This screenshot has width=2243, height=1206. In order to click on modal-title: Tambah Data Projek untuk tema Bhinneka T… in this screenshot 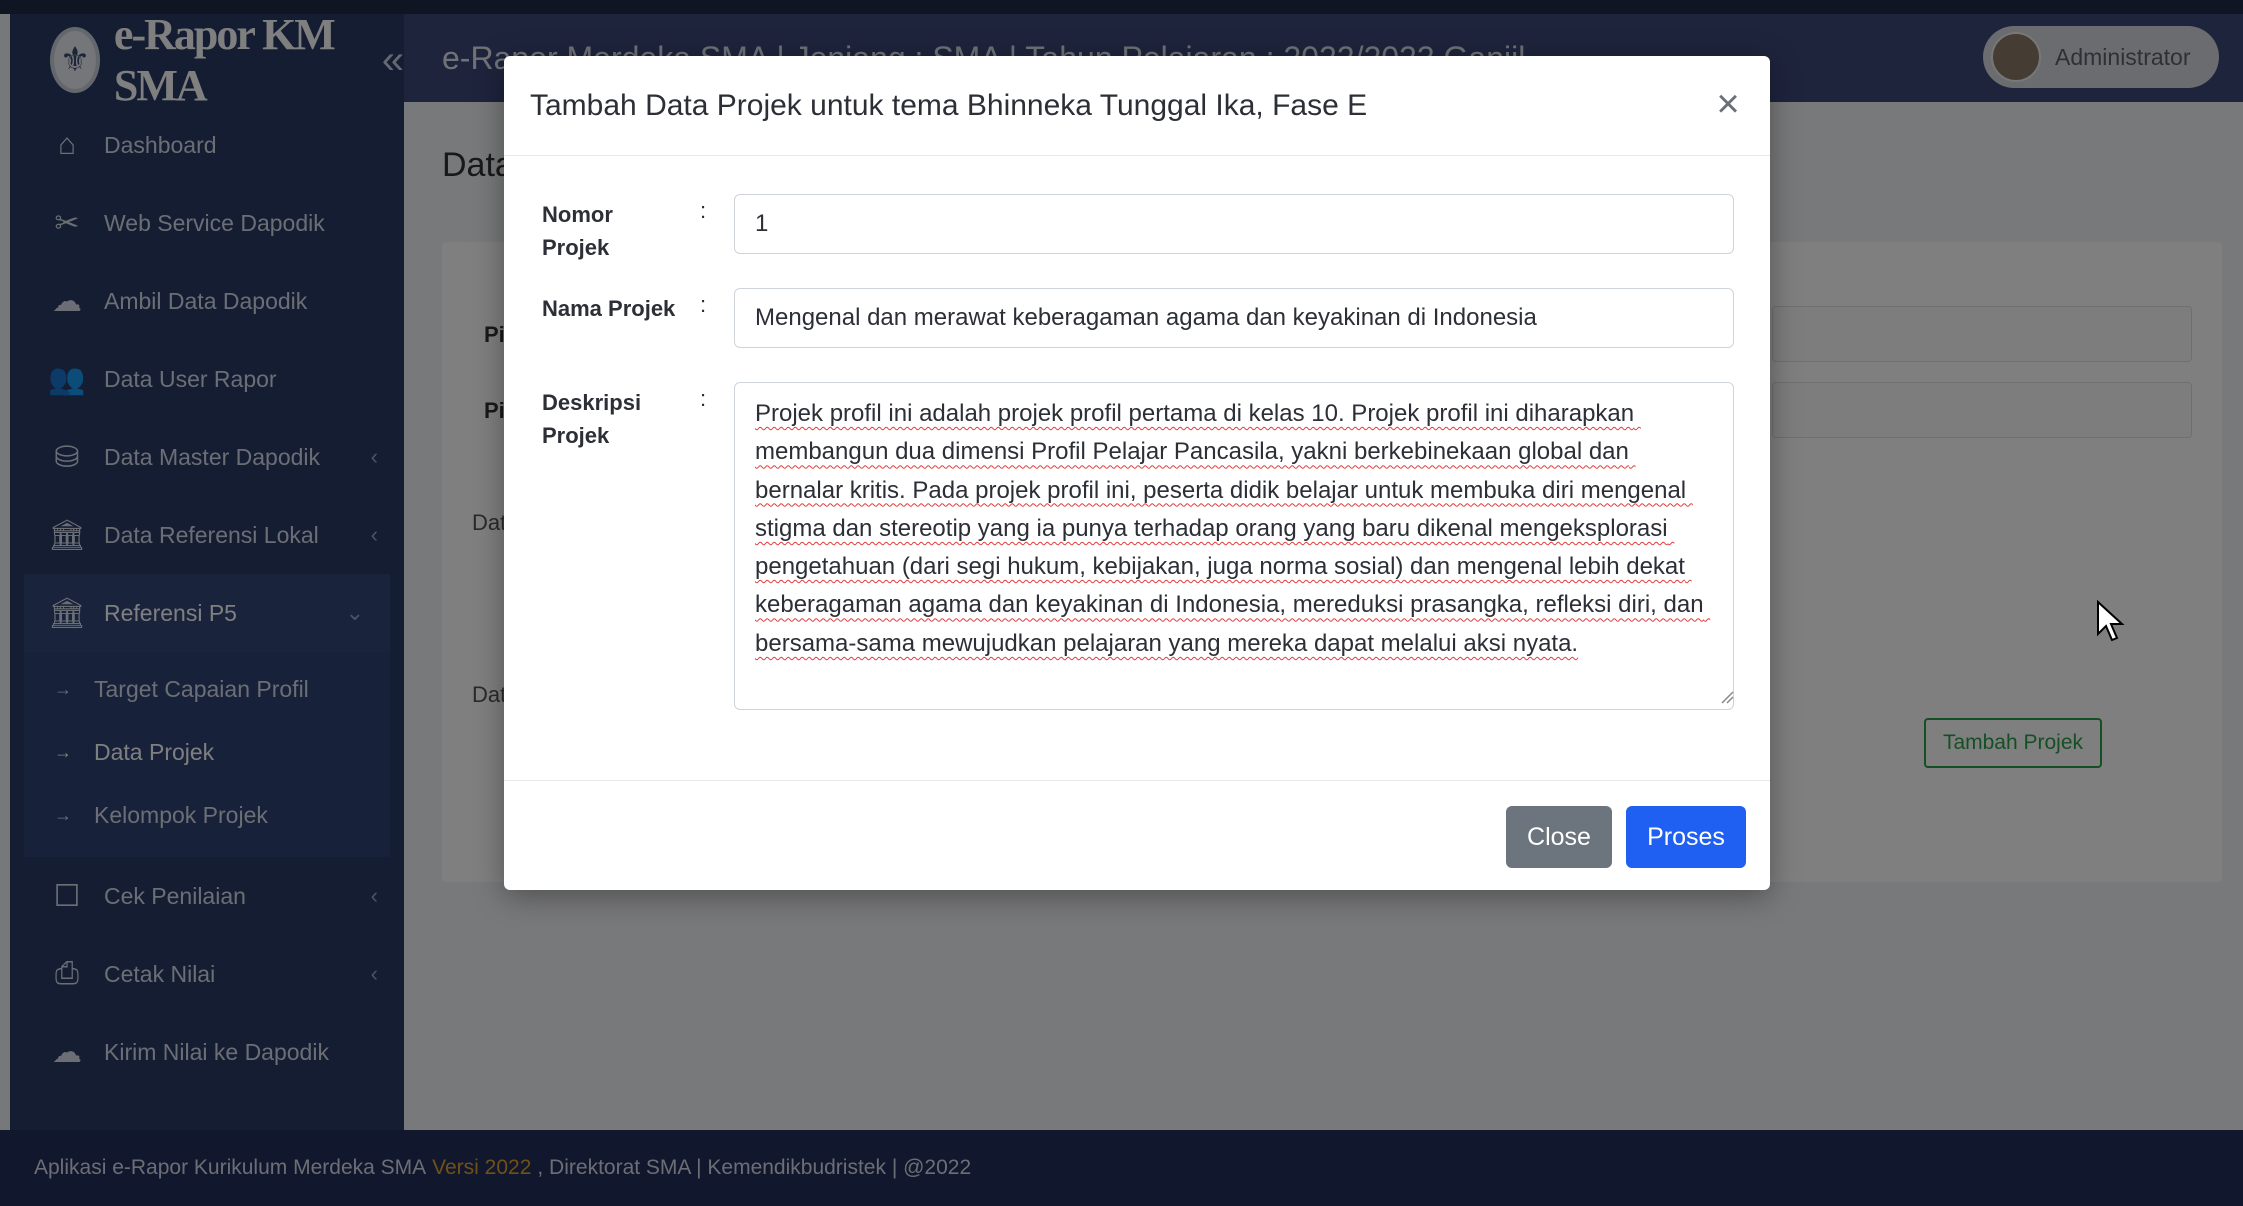, I will do `click(949, 105)`.